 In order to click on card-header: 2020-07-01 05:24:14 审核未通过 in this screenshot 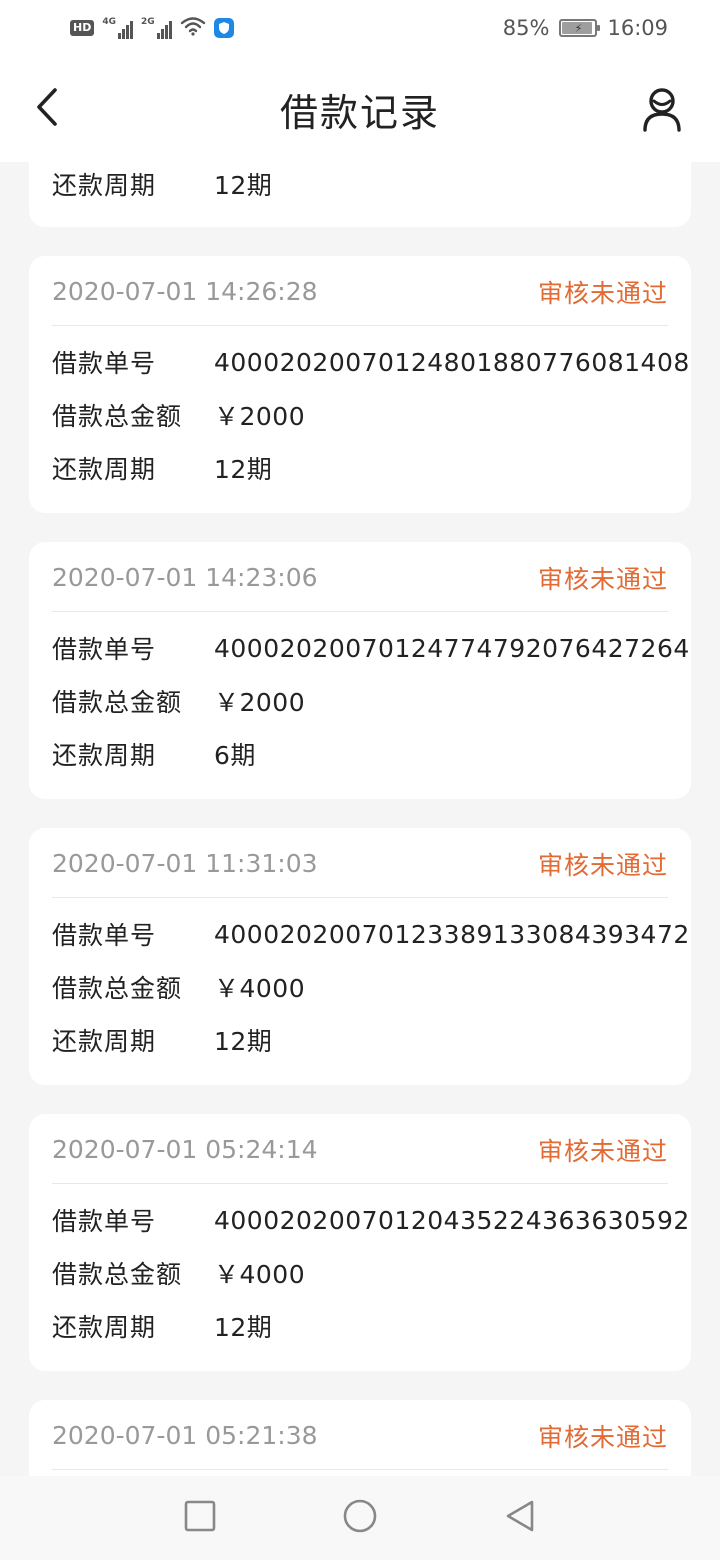, I will do `click(360, 1149)`.